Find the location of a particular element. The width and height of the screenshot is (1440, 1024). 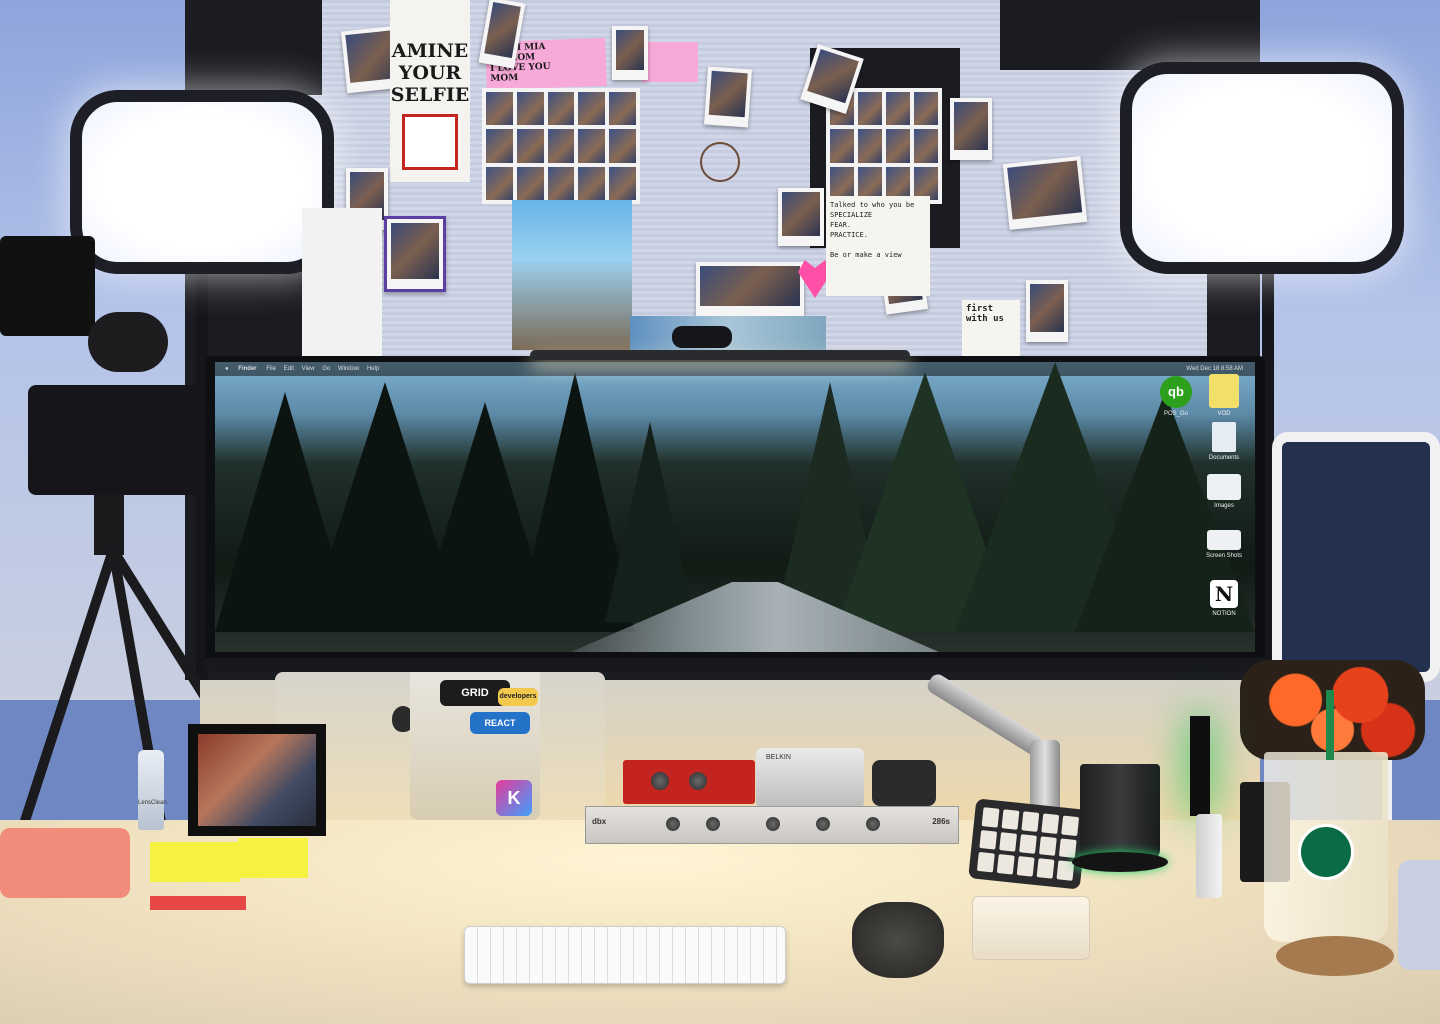

menubar-item-view: View is located at coordinates (308, 369).